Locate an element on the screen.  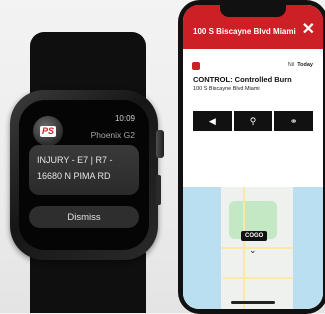
dismiss-button: Dismiss is located at coordinates (84, 217).